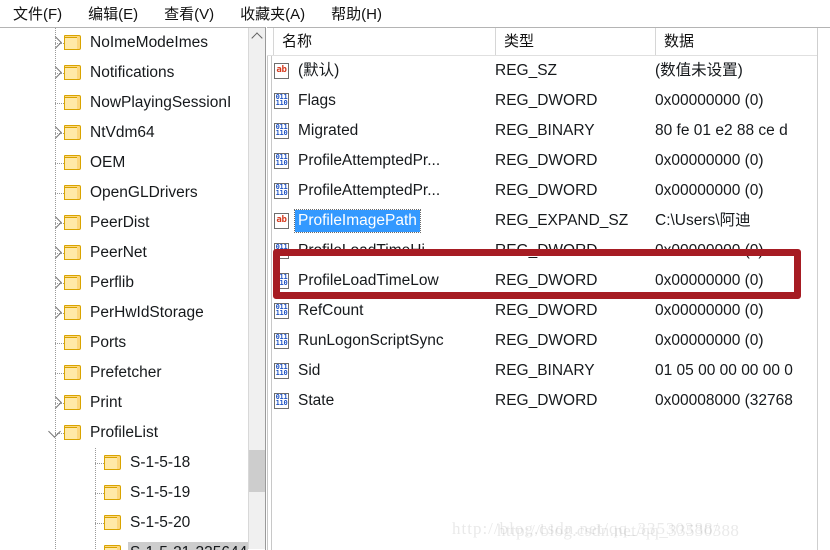 This screenshot has width=830, height=550. What do you see at coordinates (380, 101) in the screenshot?
I see `value-name-cell: 011 110 Flags` at bounding box center [380, 101].